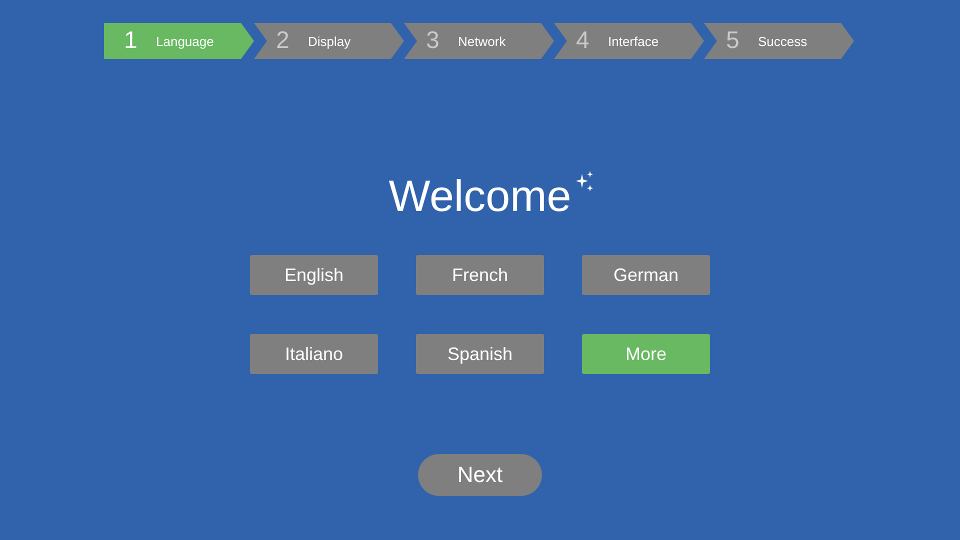 The width and height of the screenshot is (960, 540). I want to click on language-button: English, so click(314, 275).